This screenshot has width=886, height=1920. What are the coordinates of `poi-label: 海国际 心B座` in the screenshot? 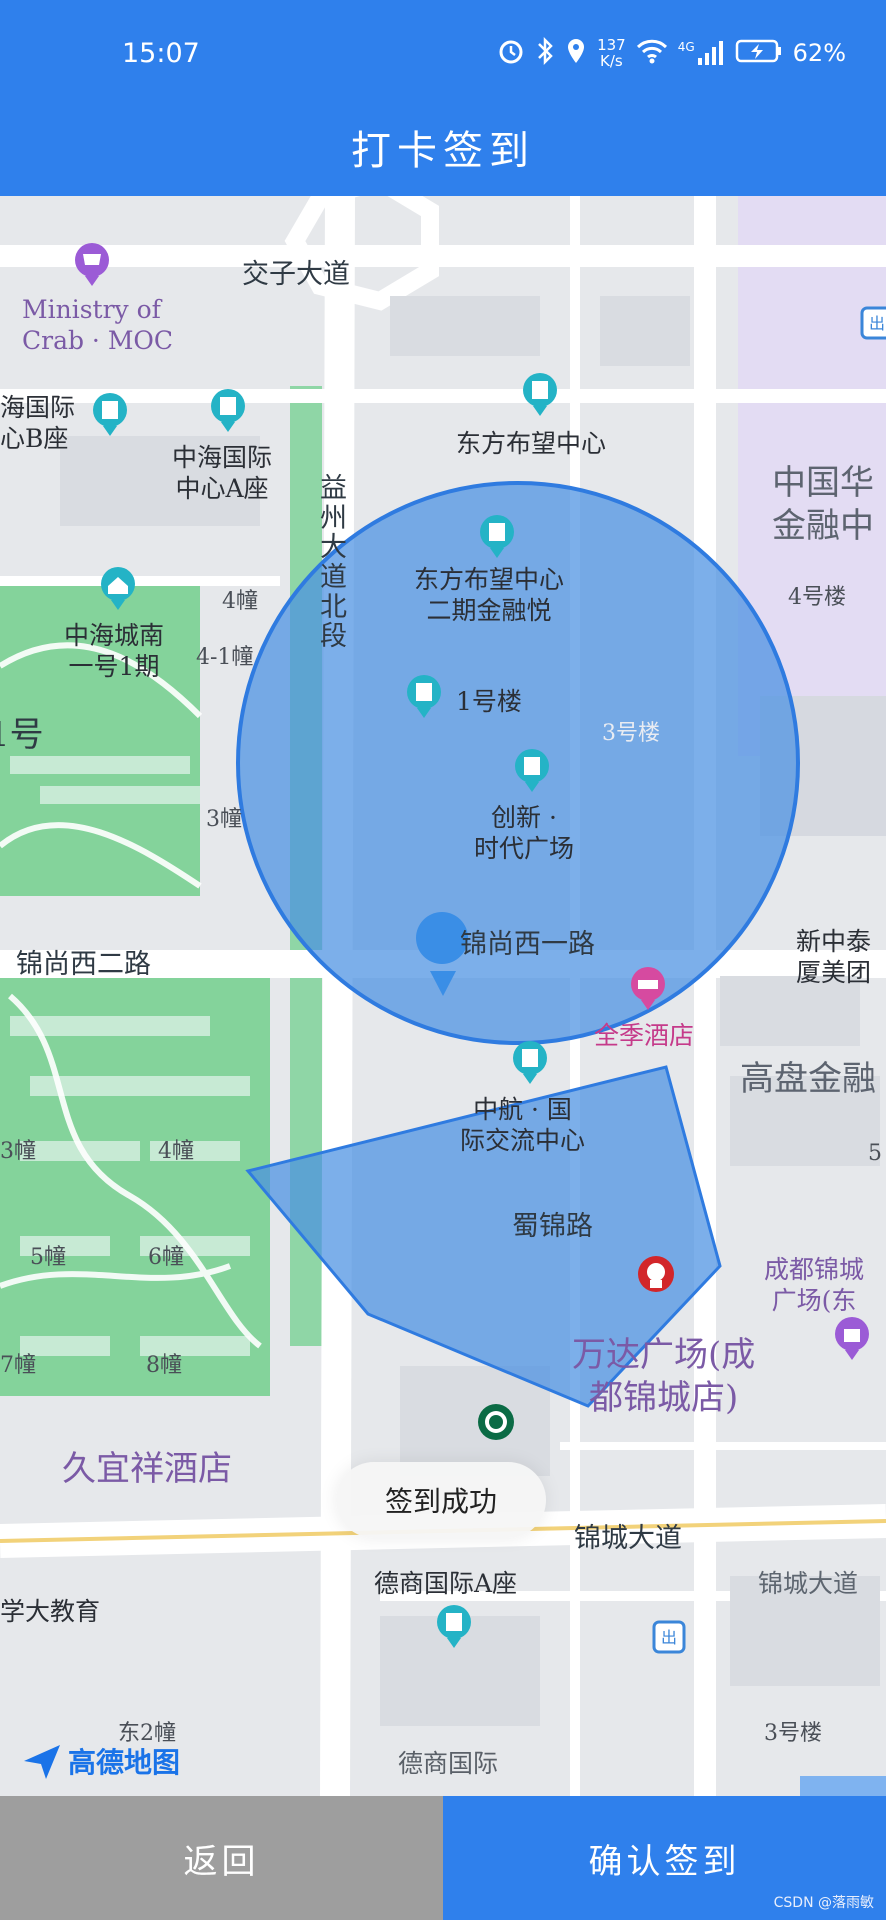 It's located at (38, 423).